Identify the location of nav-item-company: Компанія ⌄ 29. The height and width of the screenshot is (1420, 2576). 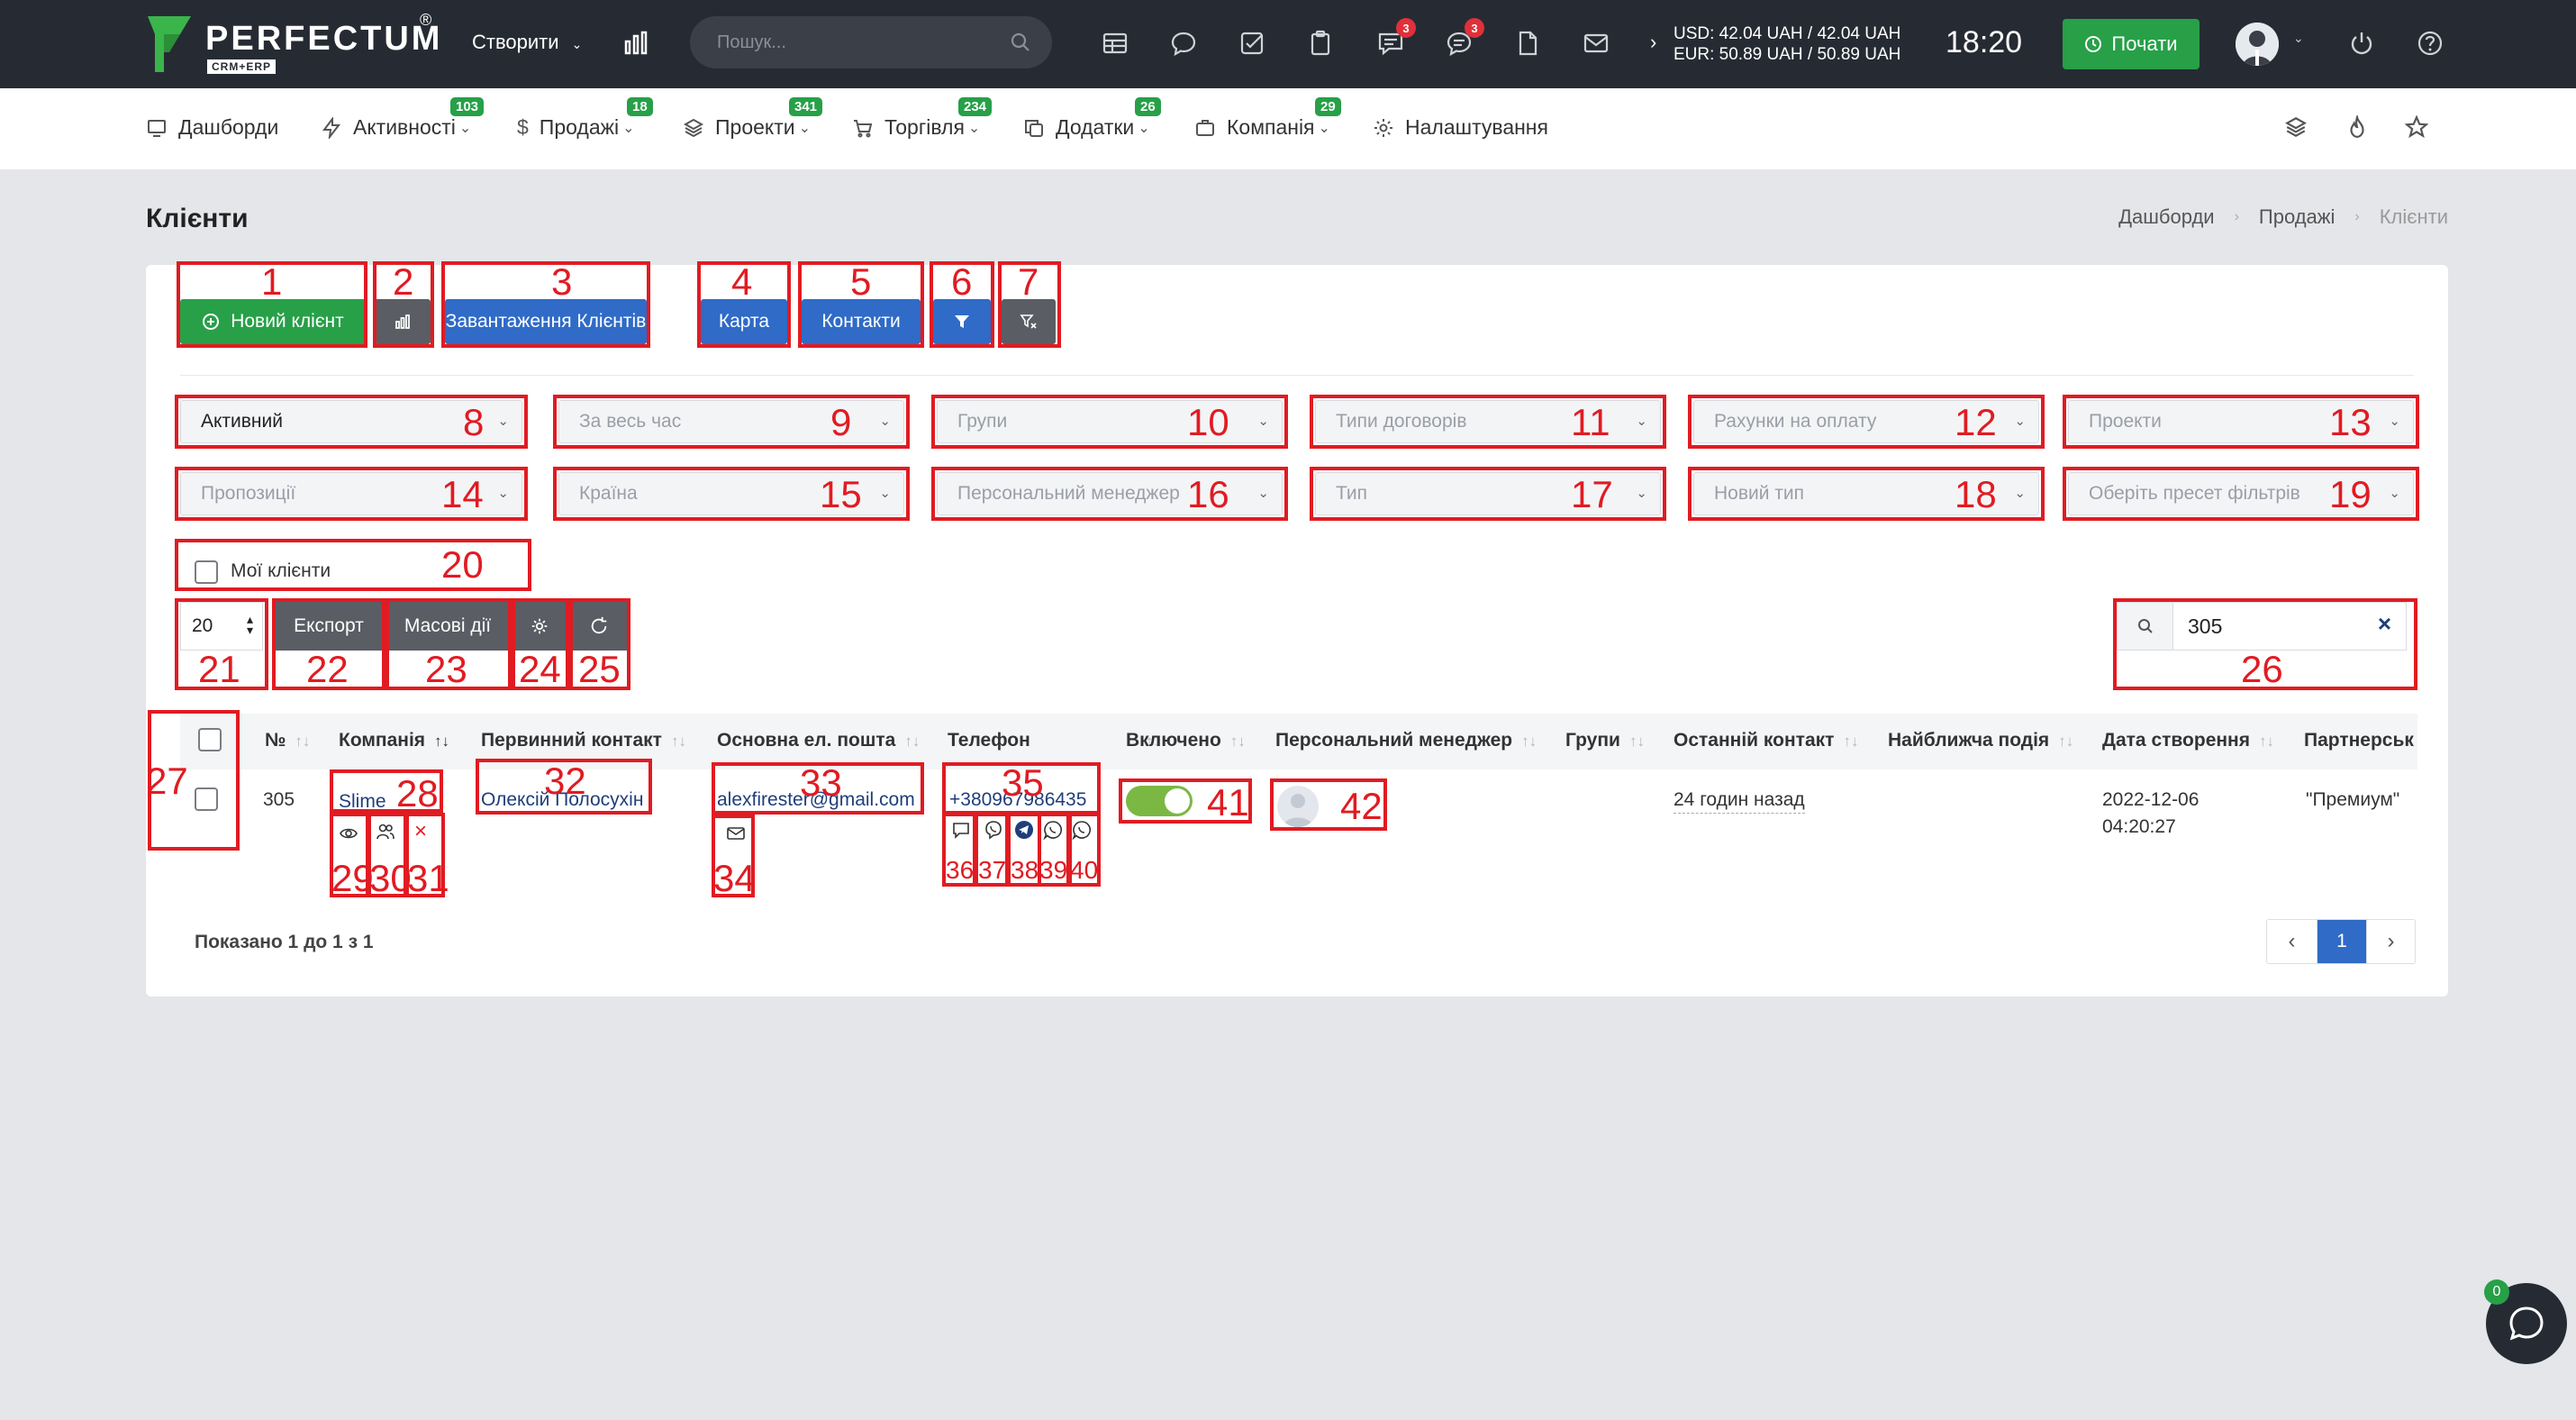
(1267, 118).